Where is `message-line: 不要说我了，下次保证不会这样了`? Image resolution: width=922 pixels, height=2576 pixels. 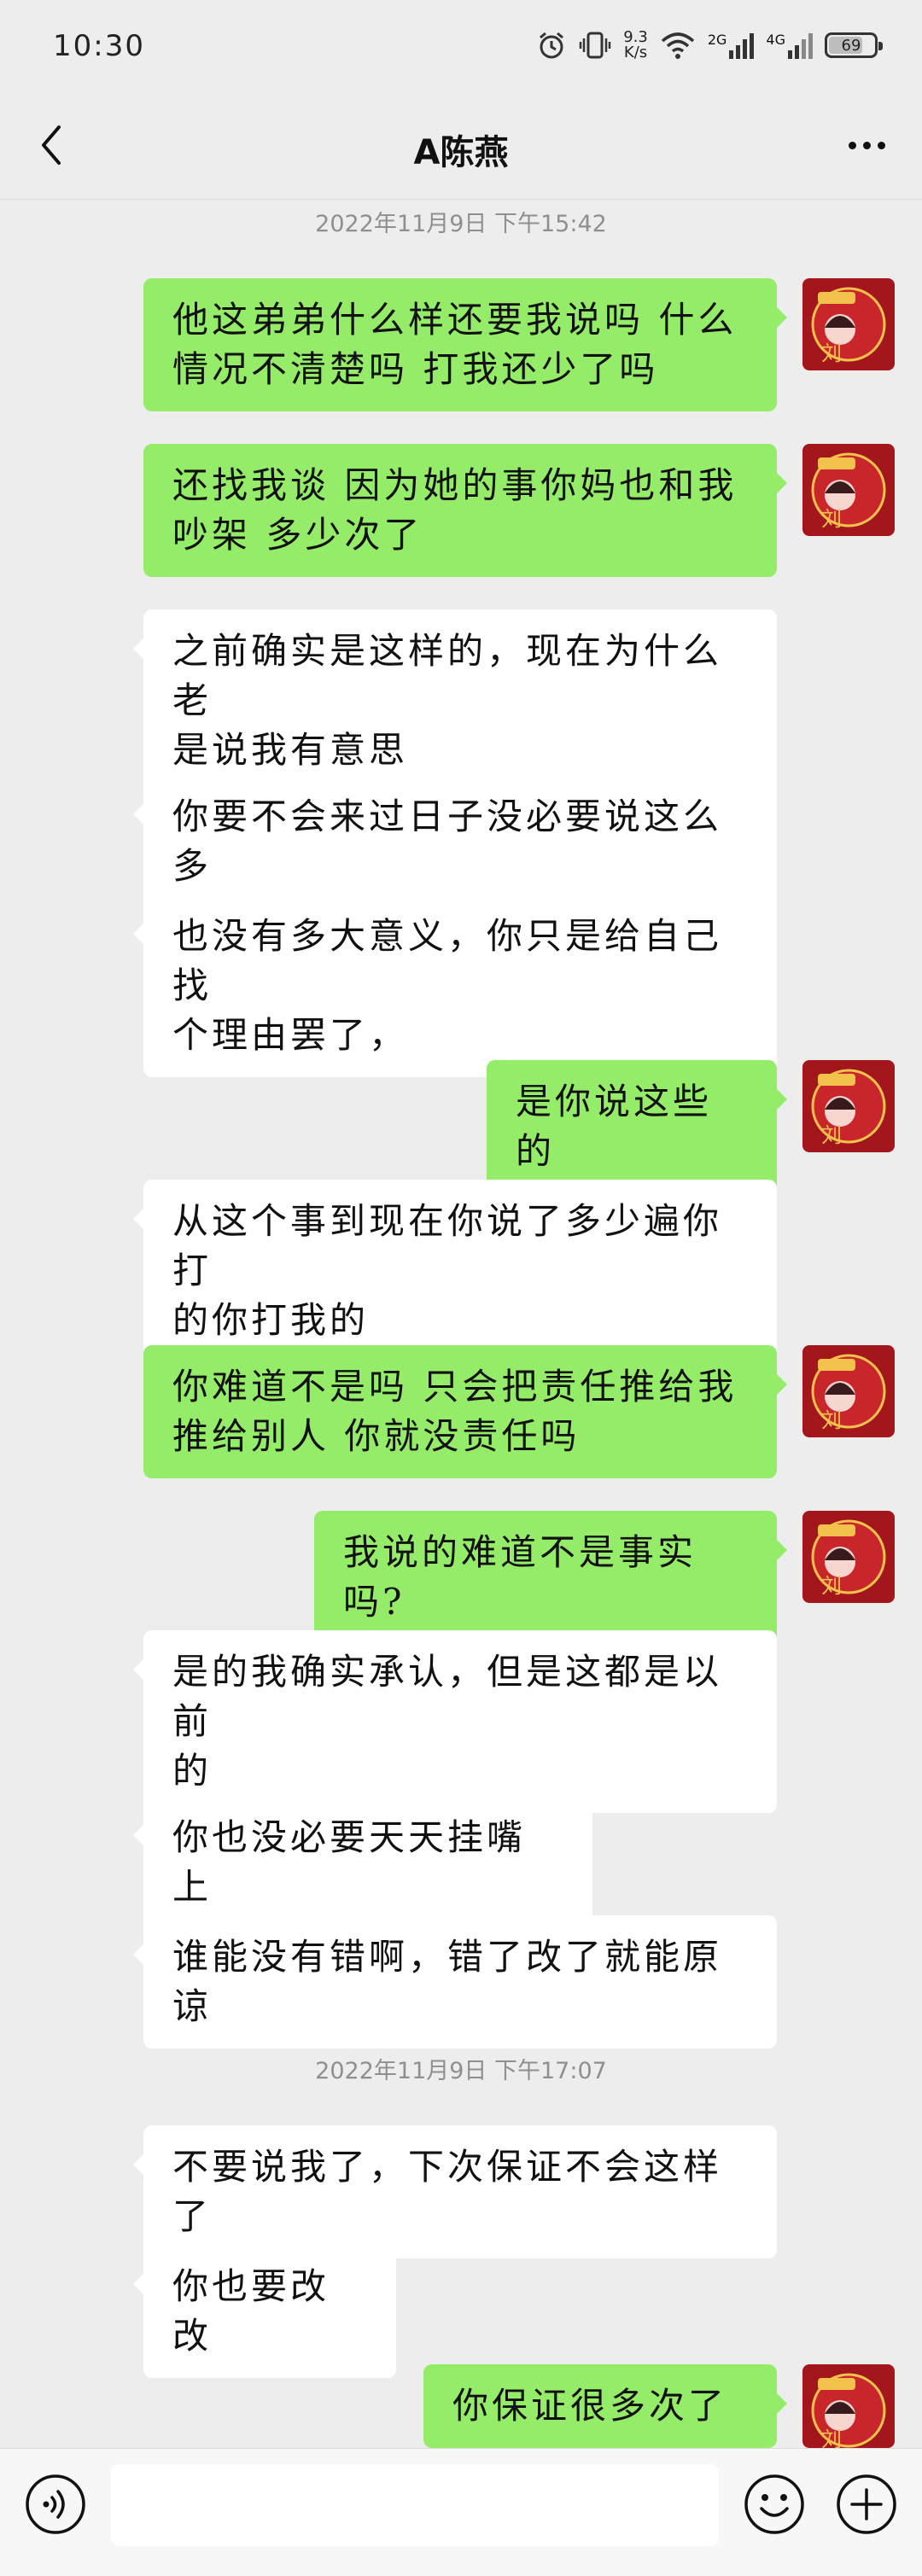
message-line: 不要说我了，下次保证不会这样了 is located at coordinates (448, 2191).